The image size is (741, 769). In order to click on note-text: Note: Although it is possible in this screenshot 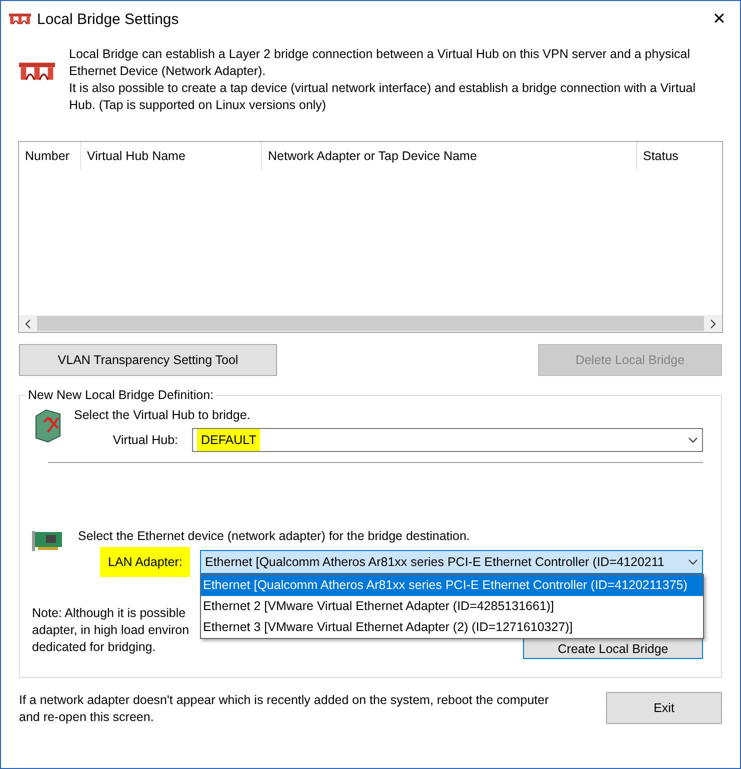, I will do `click(109, 613)`.